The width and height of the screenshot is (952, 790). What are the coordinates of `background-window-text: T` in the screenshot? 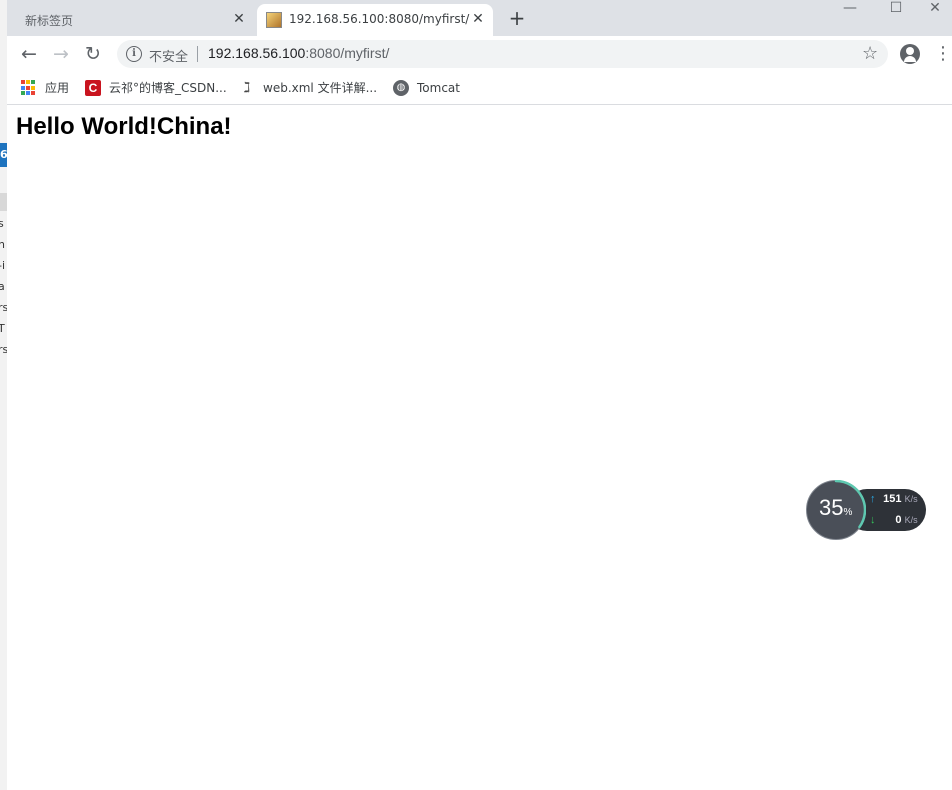 It's located at (2, 328).